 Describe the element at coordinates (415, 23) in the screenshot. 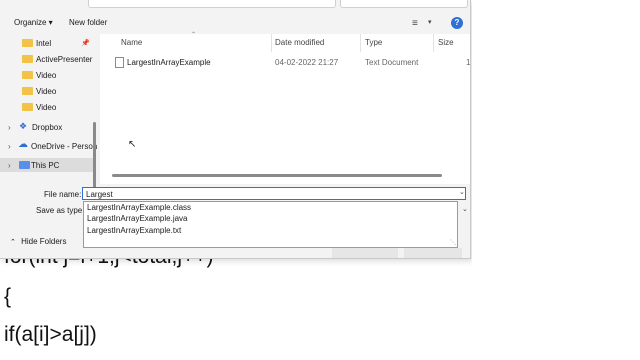

I see `list-view-icon: ≡` at that location.